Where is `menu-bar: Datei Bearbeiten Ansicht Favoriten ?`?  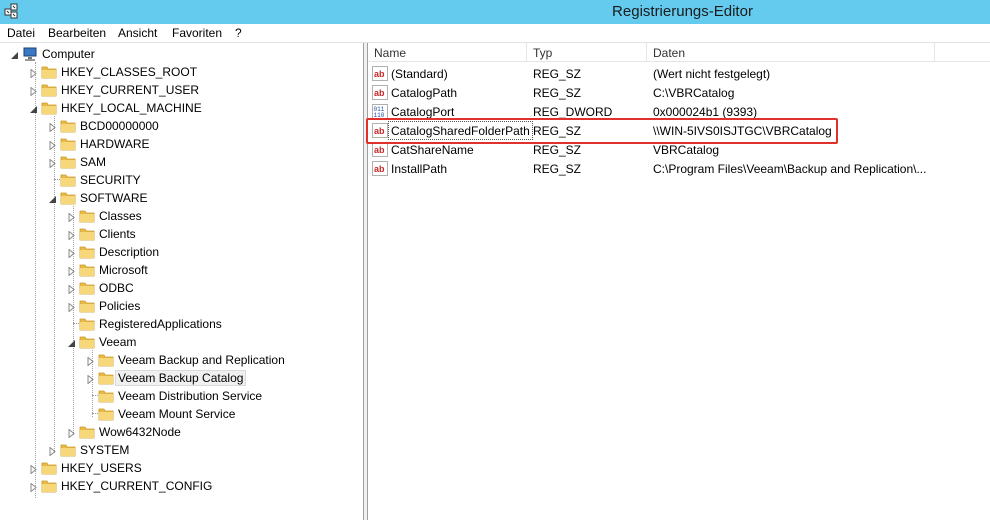
menu-bar: Datei Bearbeiten Ansicht Favoriten ? is located at coordinates (495, 33).